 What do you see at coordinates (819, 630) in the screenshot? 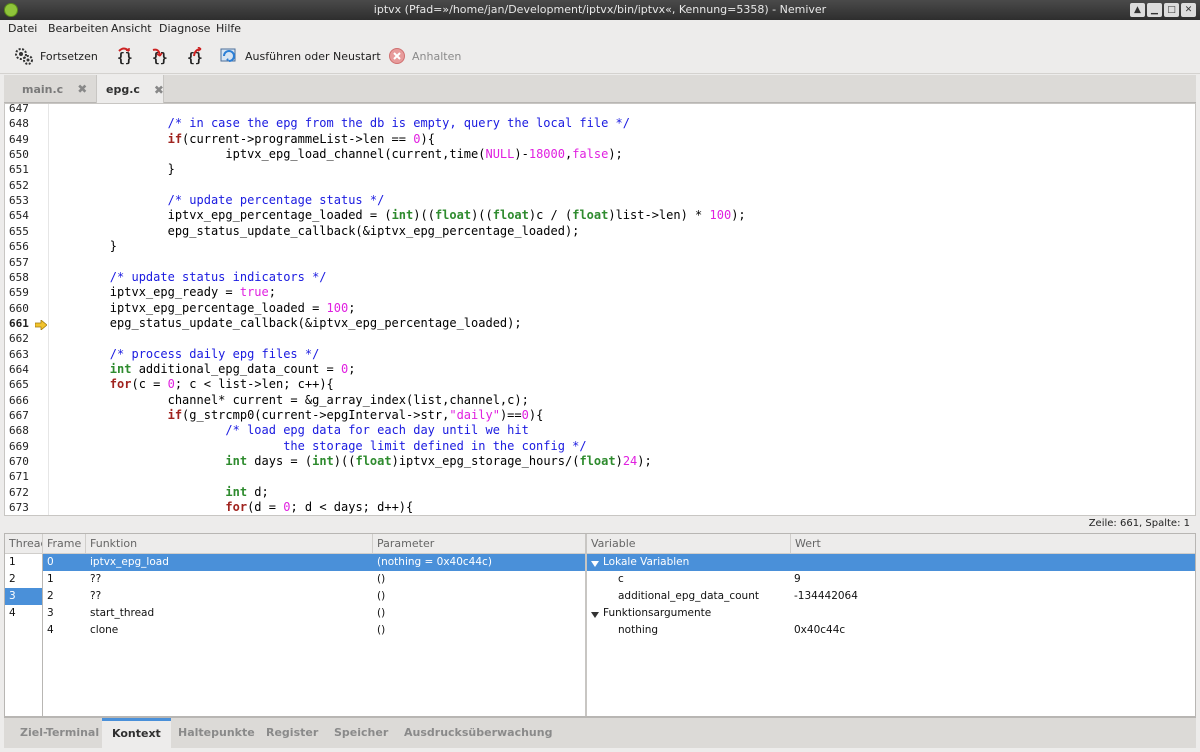
I see `variable-value: 0x40c44c` at bounding box center [819, 630].